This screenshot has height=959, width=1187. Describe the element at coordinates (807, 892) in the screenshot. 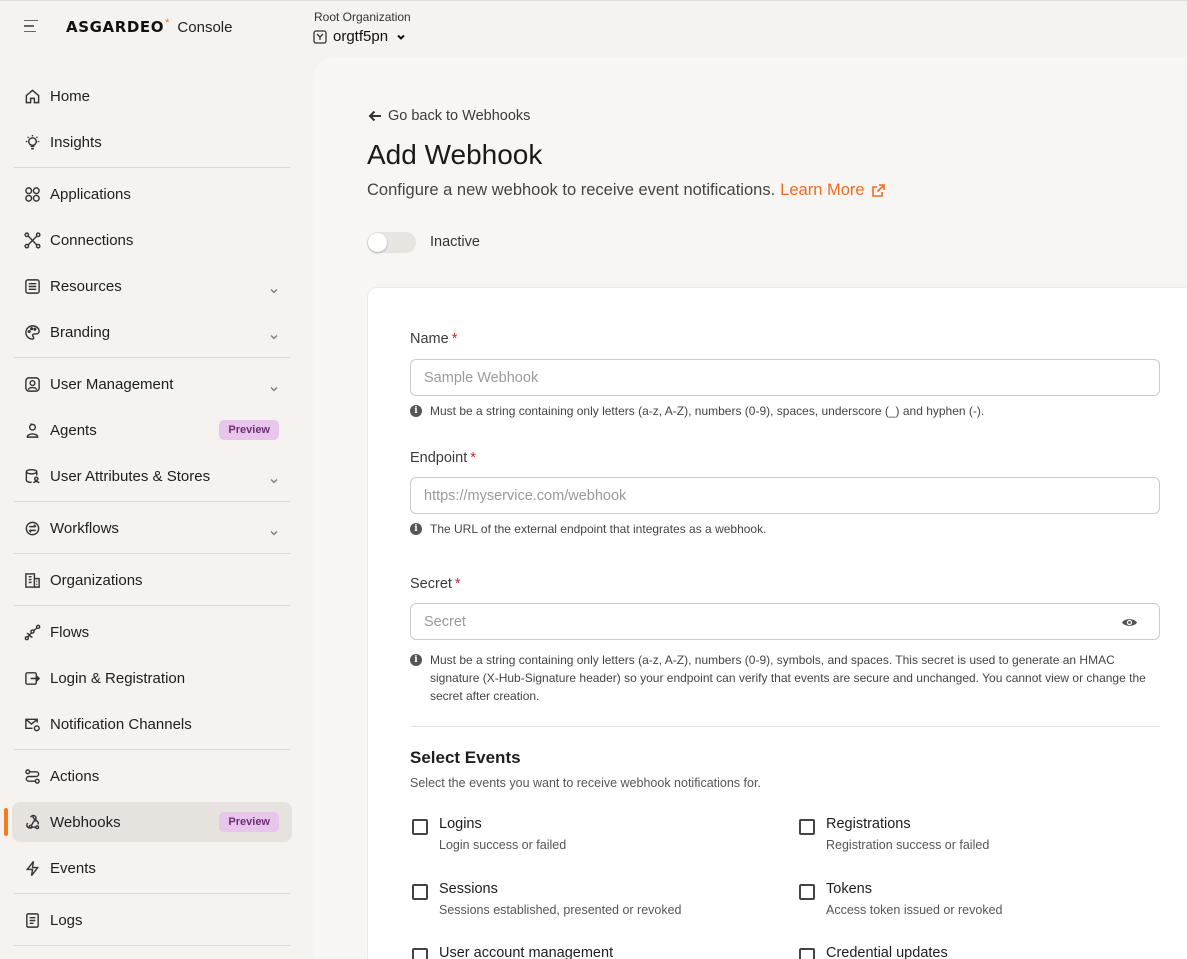

I see `tokens-checkbox` at that location.